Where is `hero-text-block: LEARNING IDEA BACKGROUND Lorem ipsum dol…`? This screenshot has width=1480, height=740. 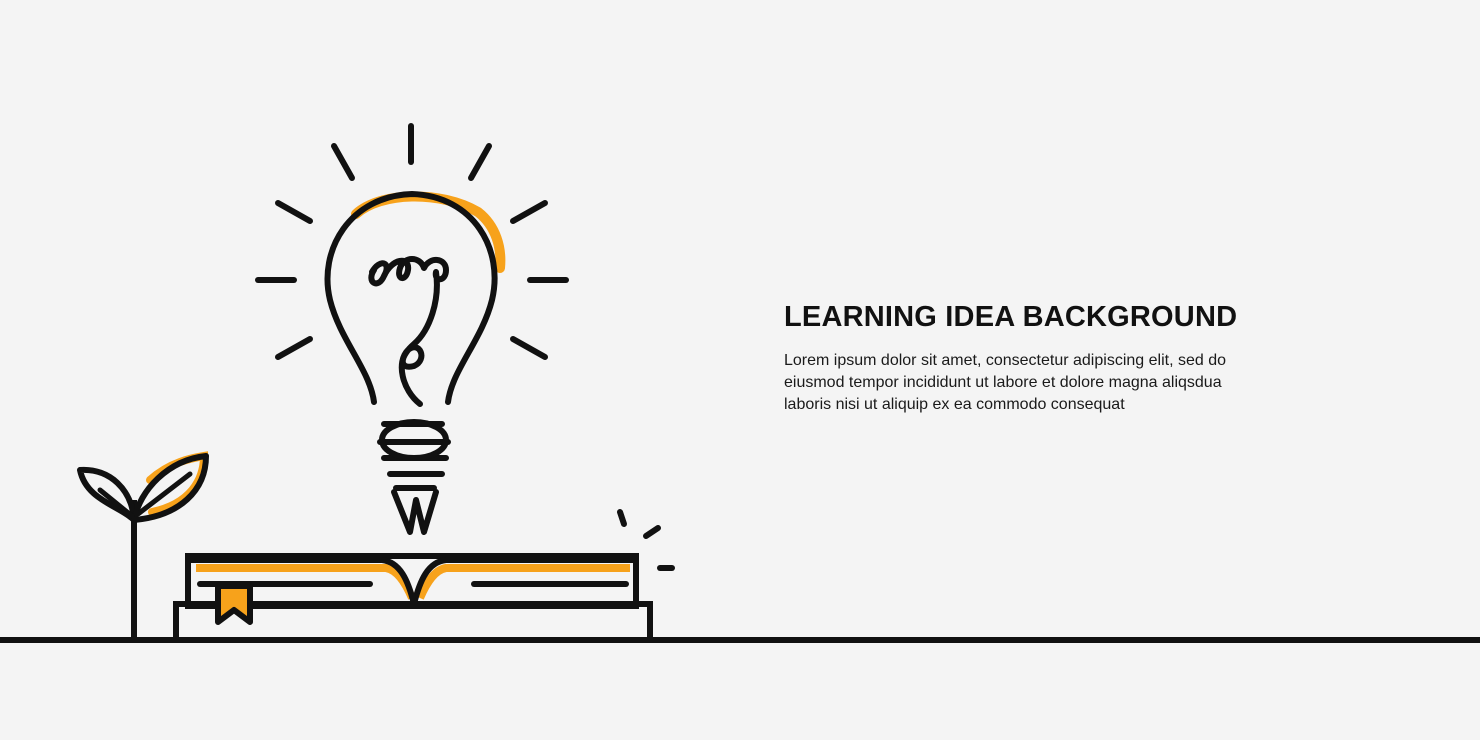 hero-text-block: LEARNING IDEA BACKGROUND Lorem ipsum dol… is located at coordinates (1044, 357).